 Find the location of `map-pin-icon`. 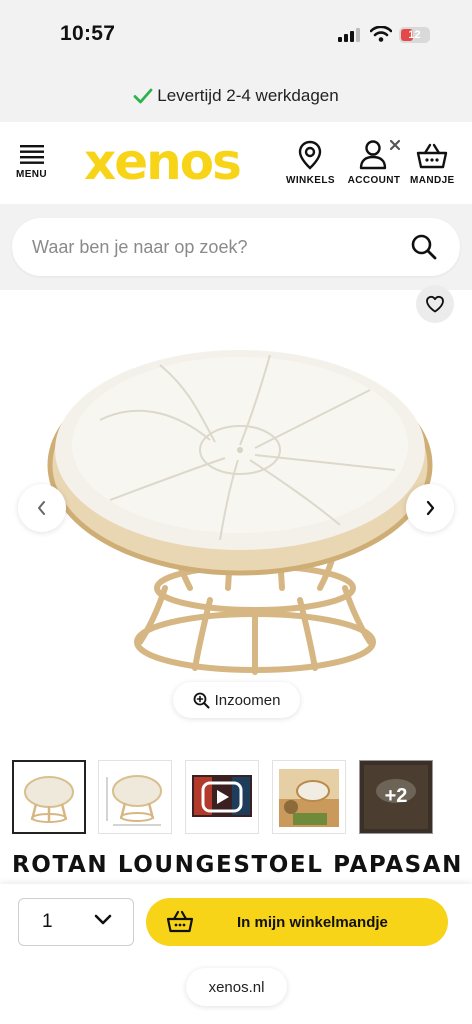

map-pin-icon is located at coordinates (310, 155).